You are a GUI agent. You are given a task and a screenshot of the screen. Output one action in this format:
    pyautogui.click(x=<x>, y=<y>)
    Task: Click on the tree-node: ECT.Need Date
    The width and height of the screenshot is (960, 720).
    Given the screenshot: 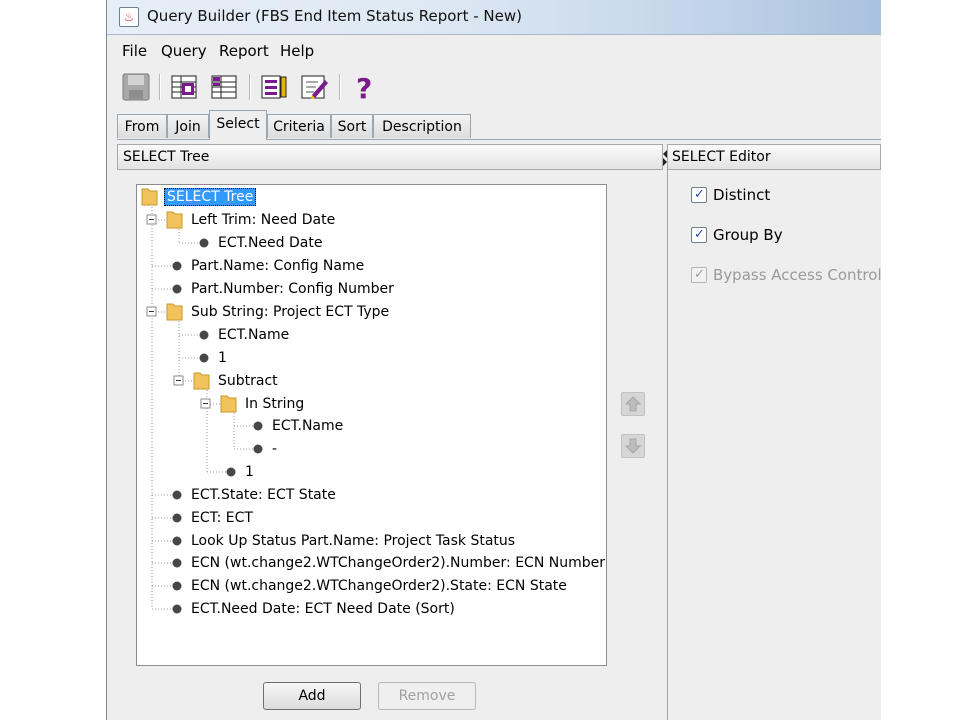 What is the action you would take?
    pyautogui.click(x=270, y=243)
    